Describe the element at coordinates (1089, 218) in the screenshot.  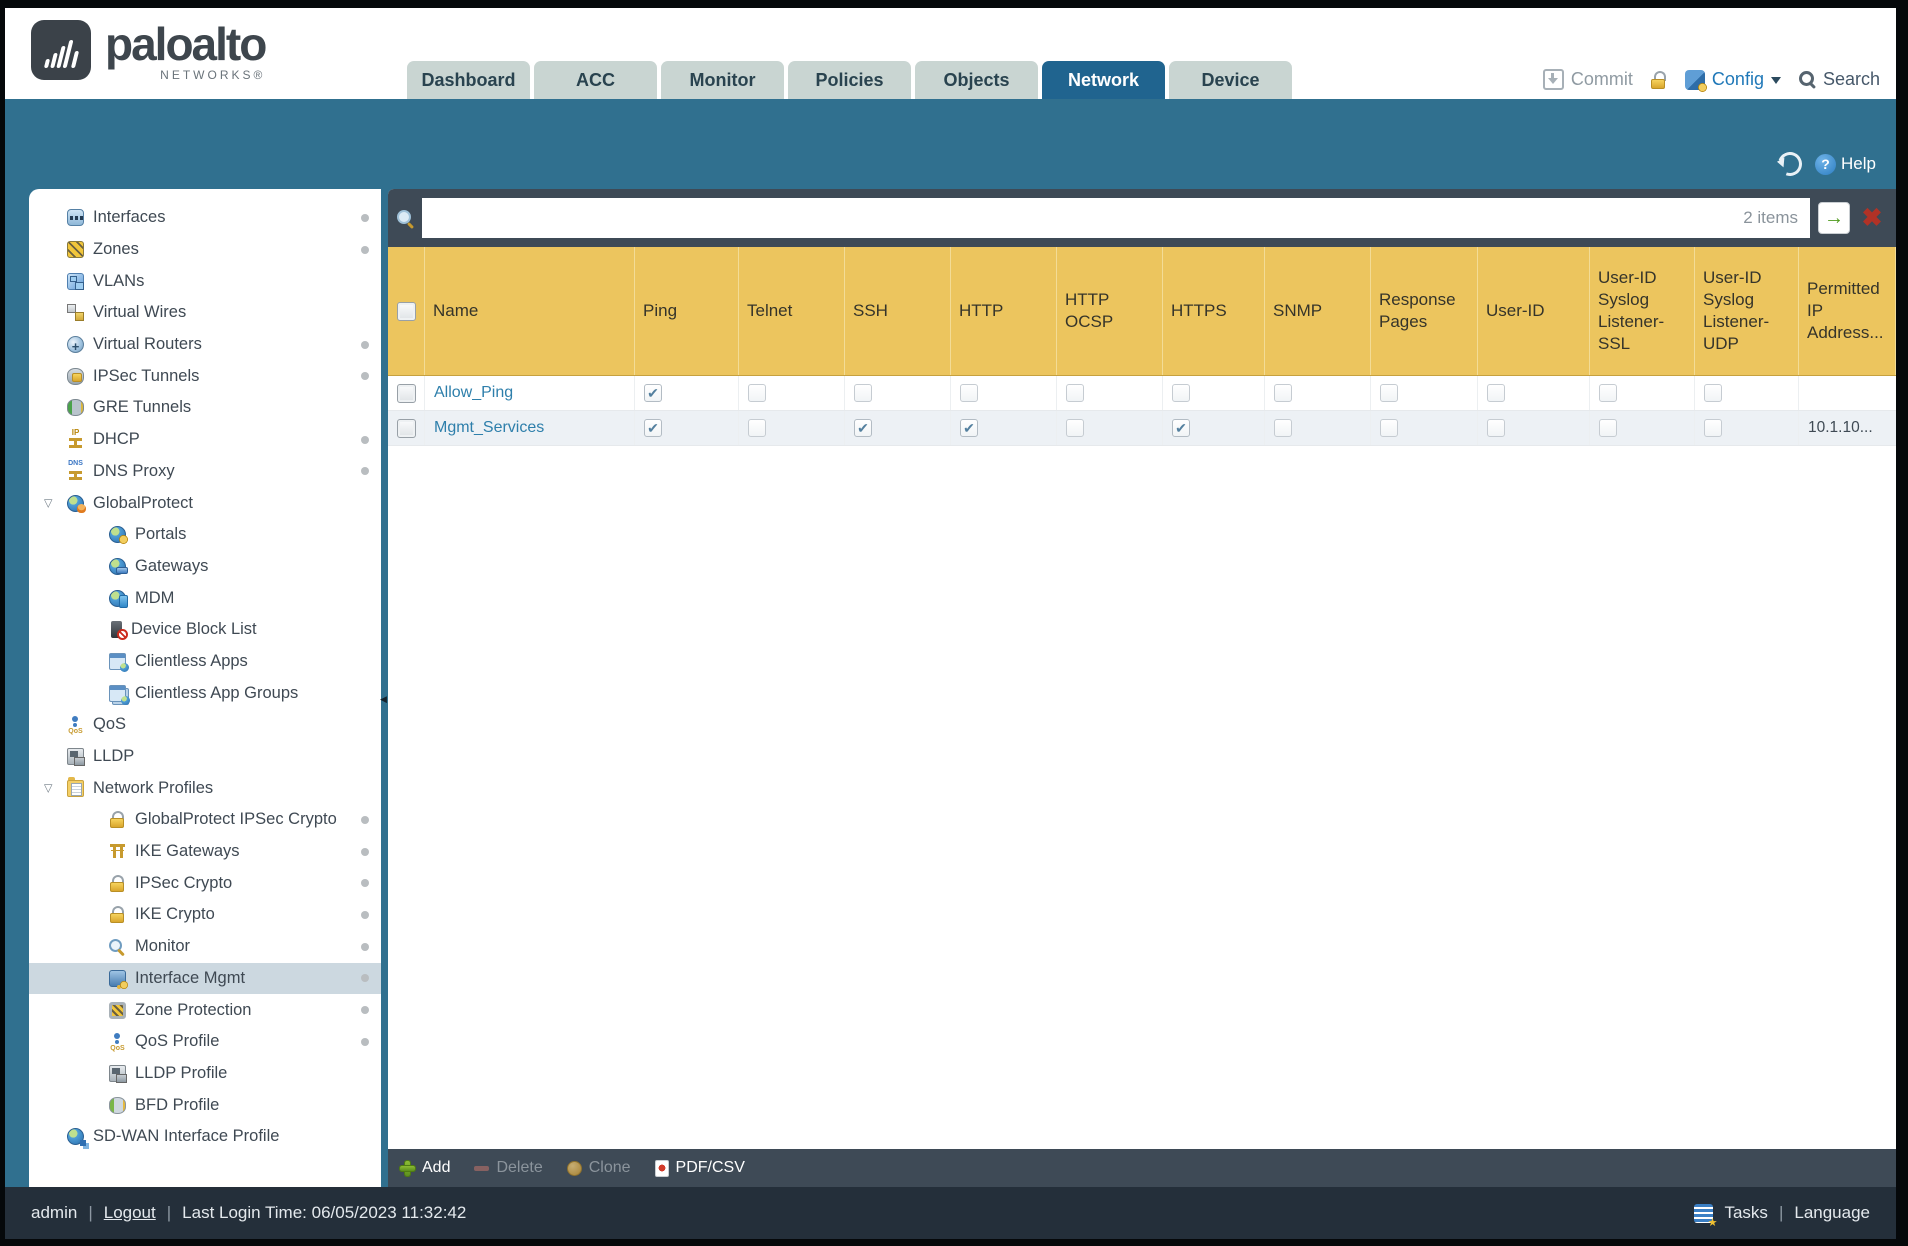
I see `filter-input` at that location.